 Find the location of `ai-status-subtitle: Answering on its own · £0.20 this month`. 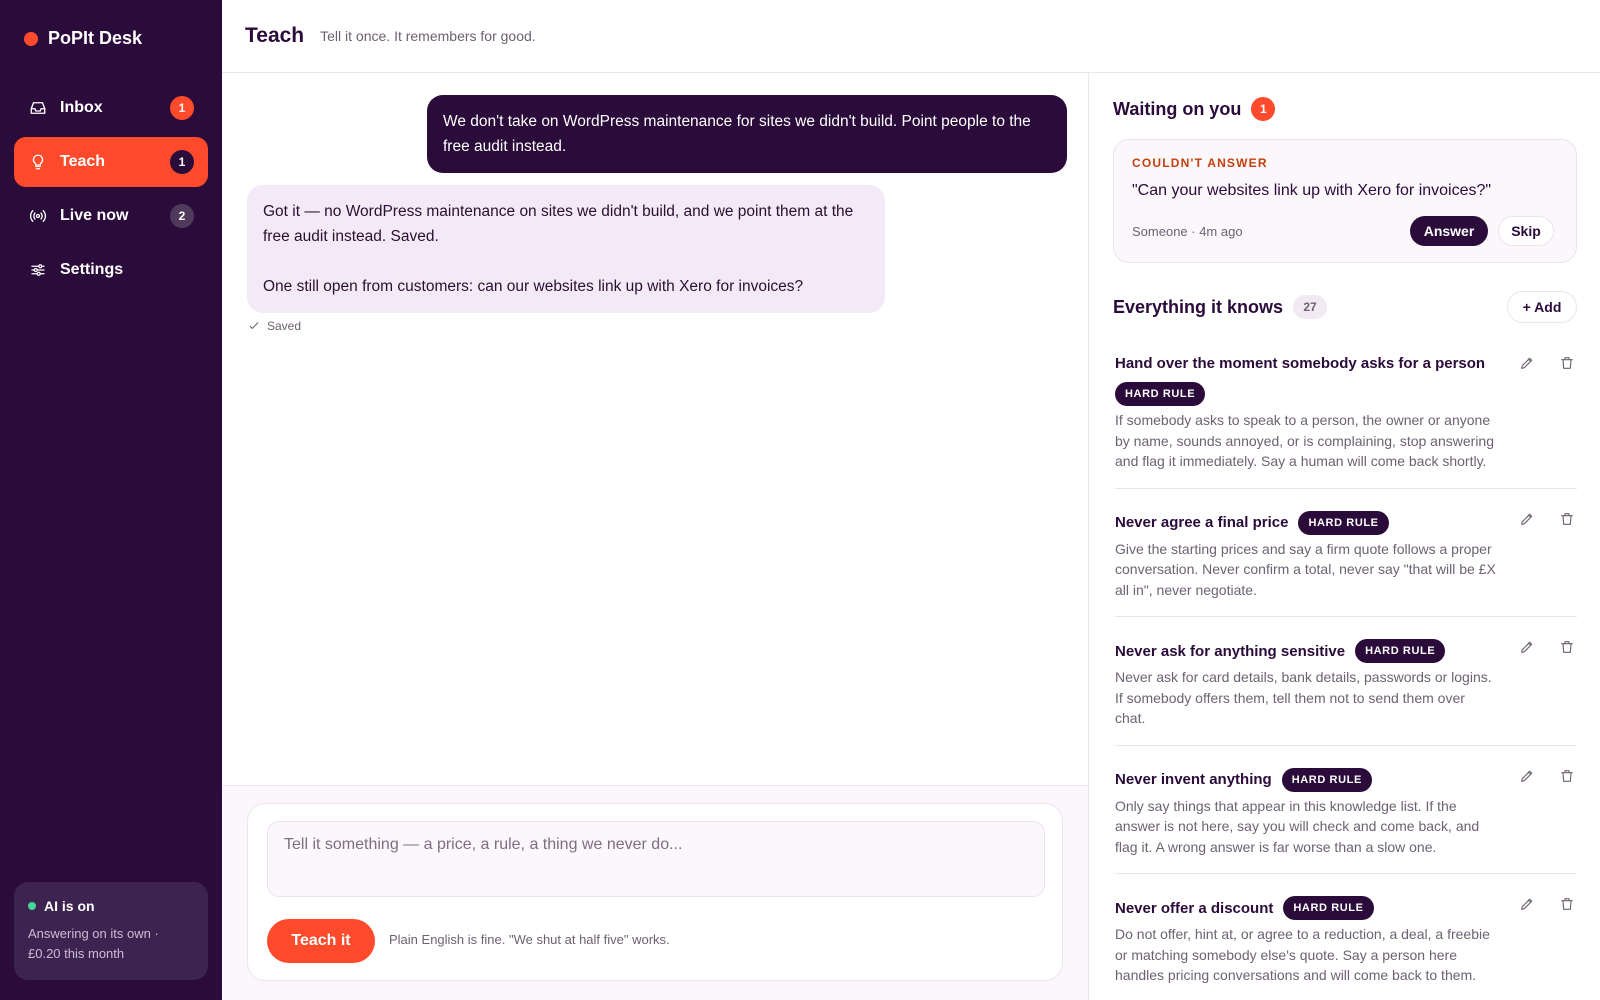

ai-status-subtitle: Answering on its own · £0.20 this month is located at coordinates (111, 944).